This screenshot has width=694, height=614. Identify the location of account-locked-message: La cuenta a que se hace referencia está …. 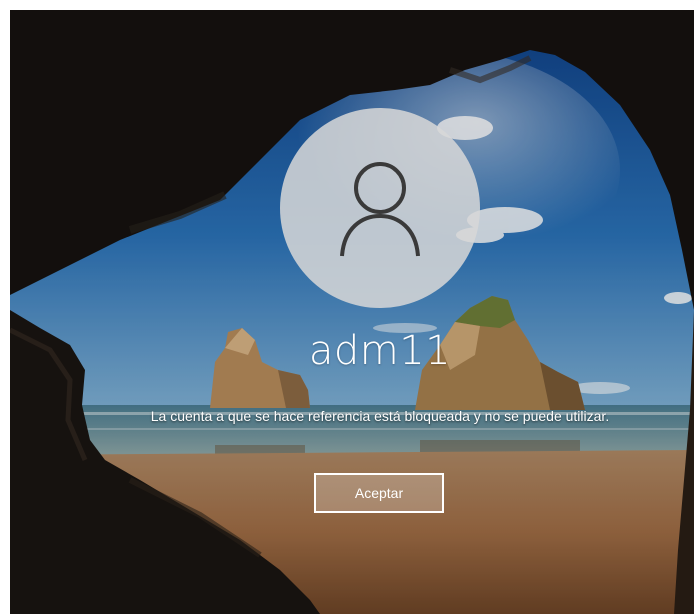
(380, 416).